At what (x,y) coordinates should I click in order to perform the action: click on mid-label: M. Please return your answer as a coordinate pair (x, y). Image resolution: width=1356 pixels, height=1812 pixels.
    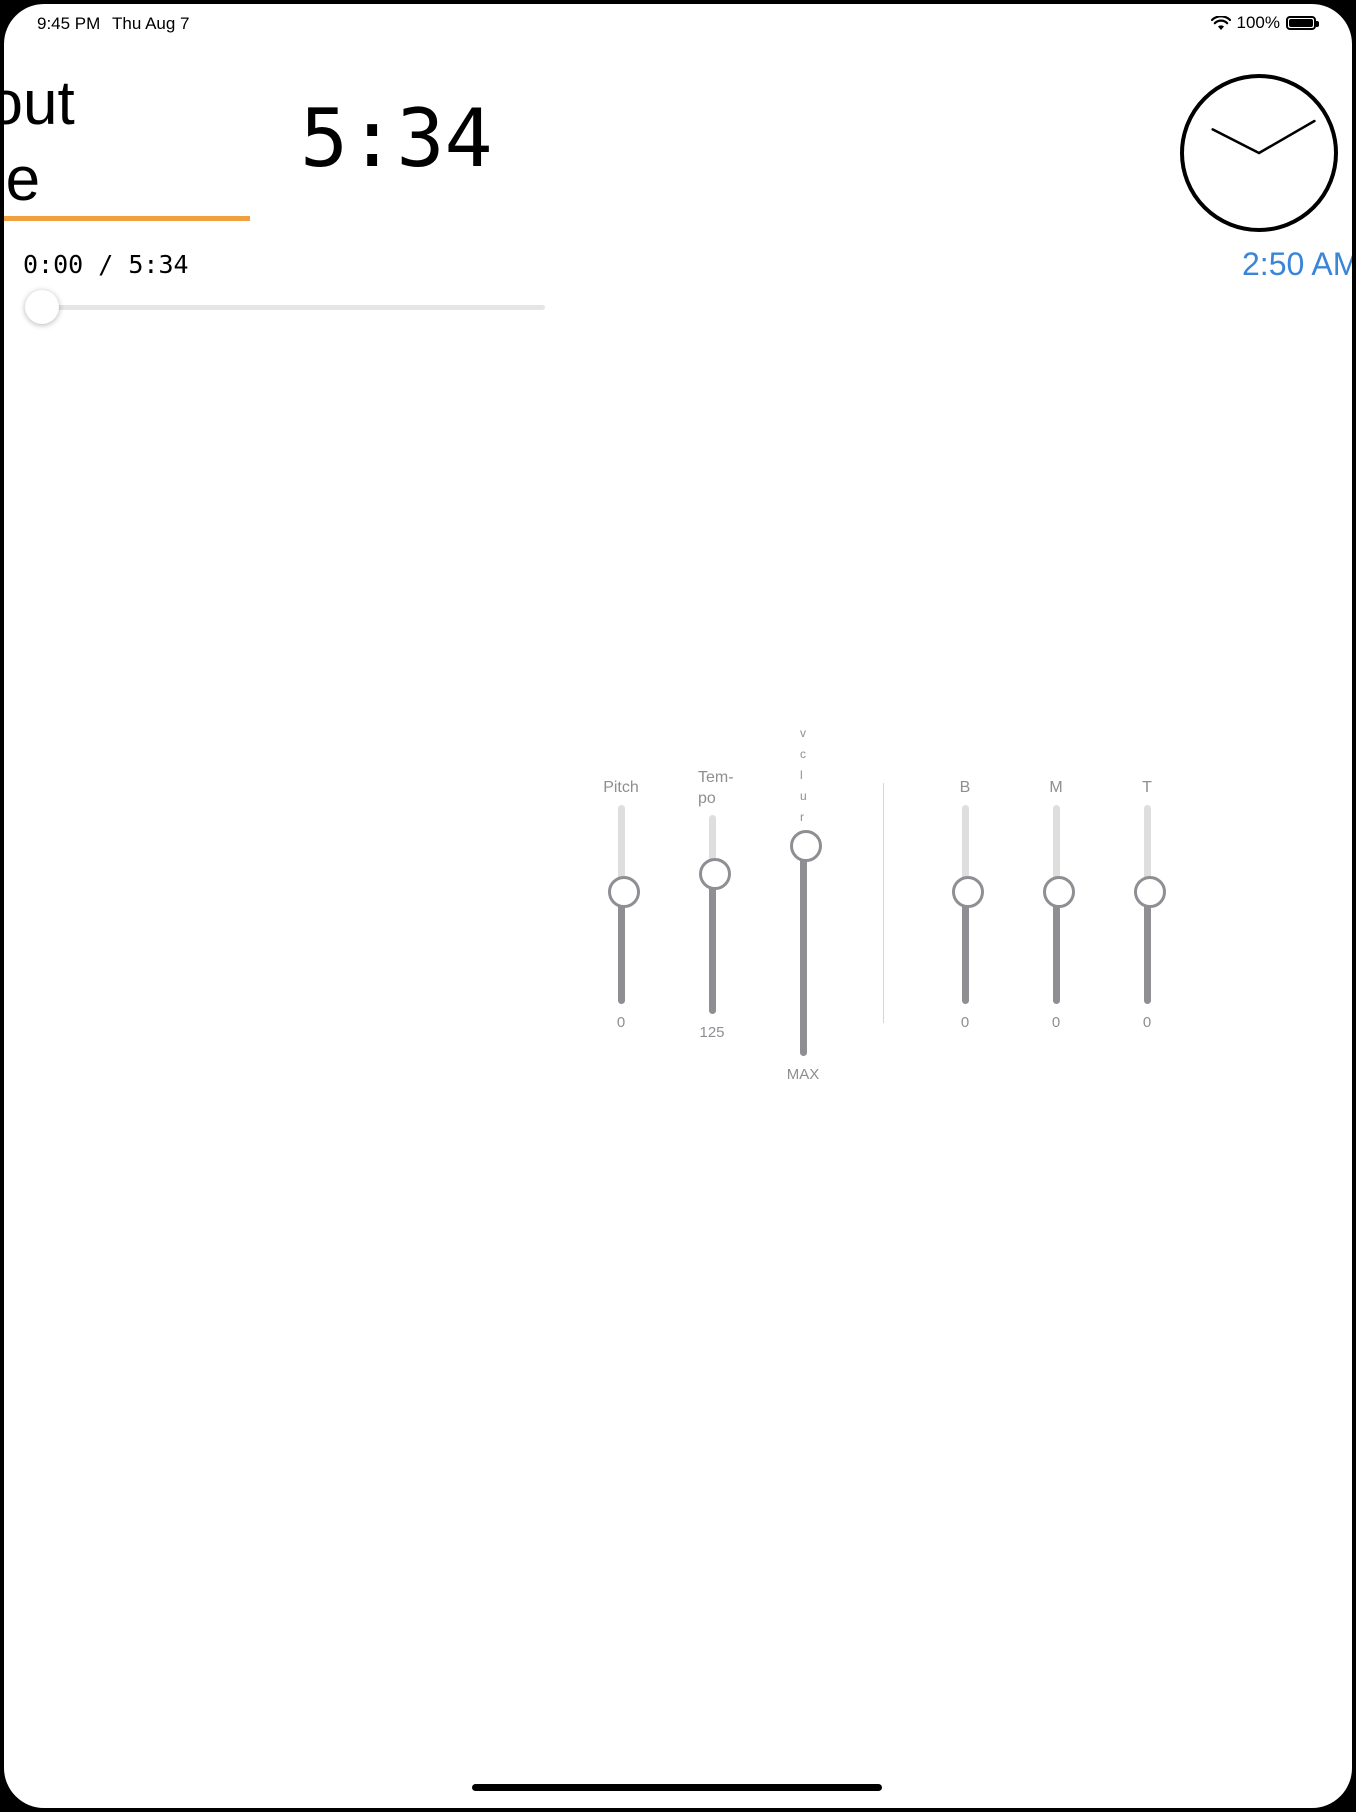
    Looking at the image, I should click on (1056, 787).